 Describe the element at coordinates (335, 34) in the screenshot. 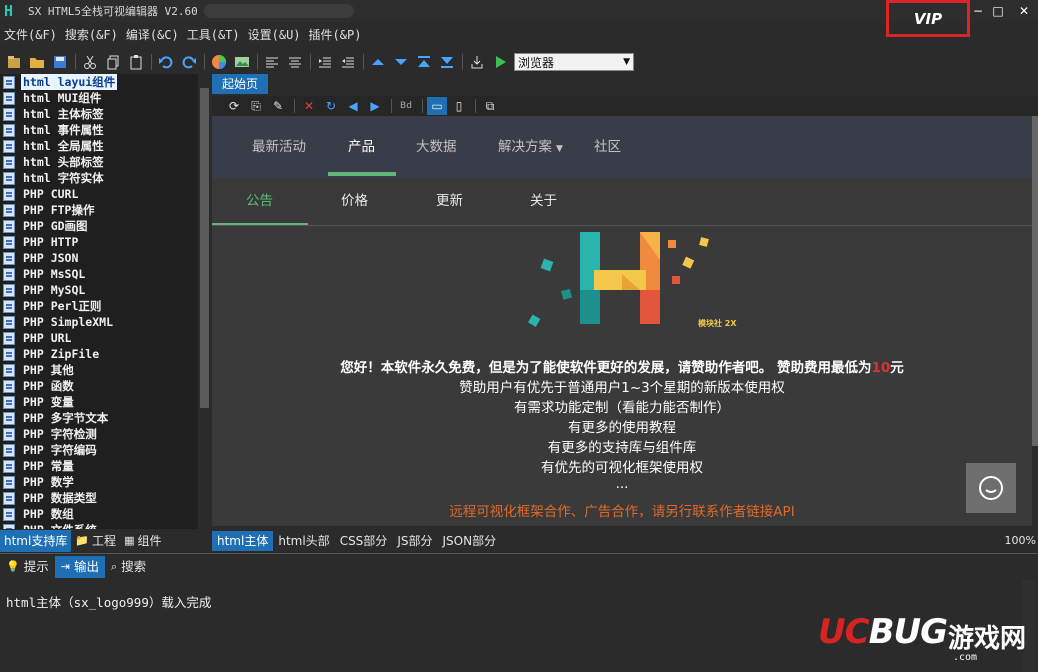

I see `menu-plugins: 插件(&P)` at that location.